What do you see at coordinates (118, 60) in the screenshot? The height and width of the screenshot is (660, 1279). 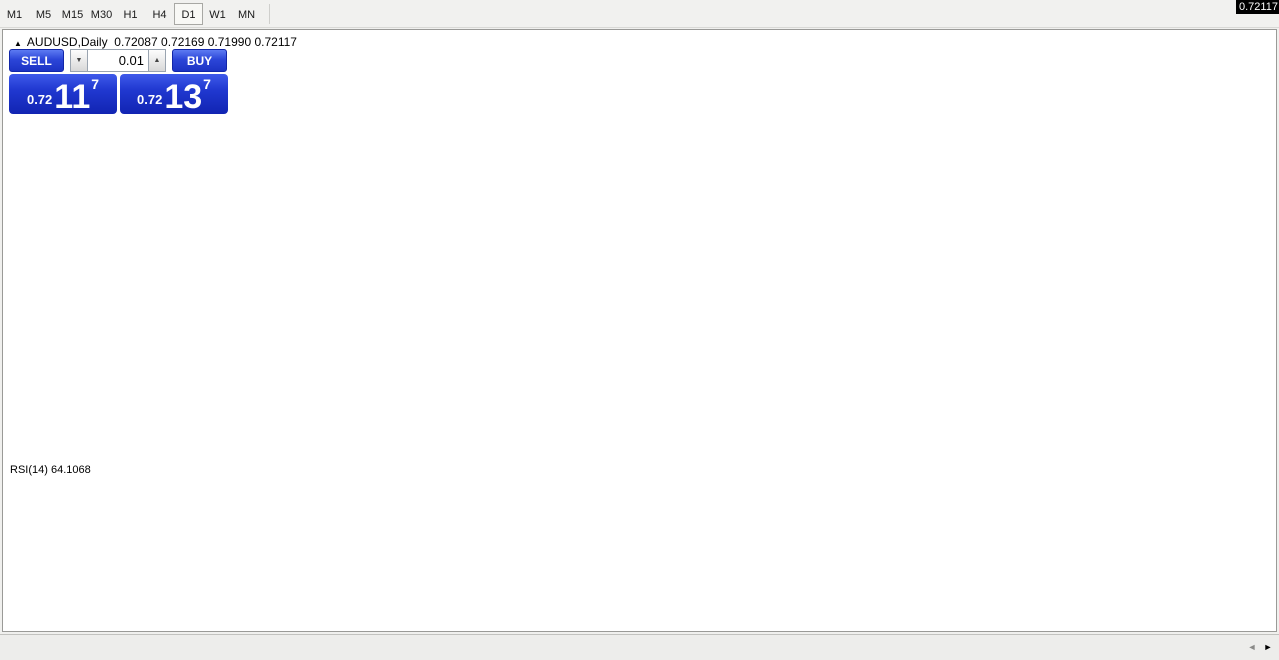 I see `volume-input: 0.01` at bounding box center [118, 60].